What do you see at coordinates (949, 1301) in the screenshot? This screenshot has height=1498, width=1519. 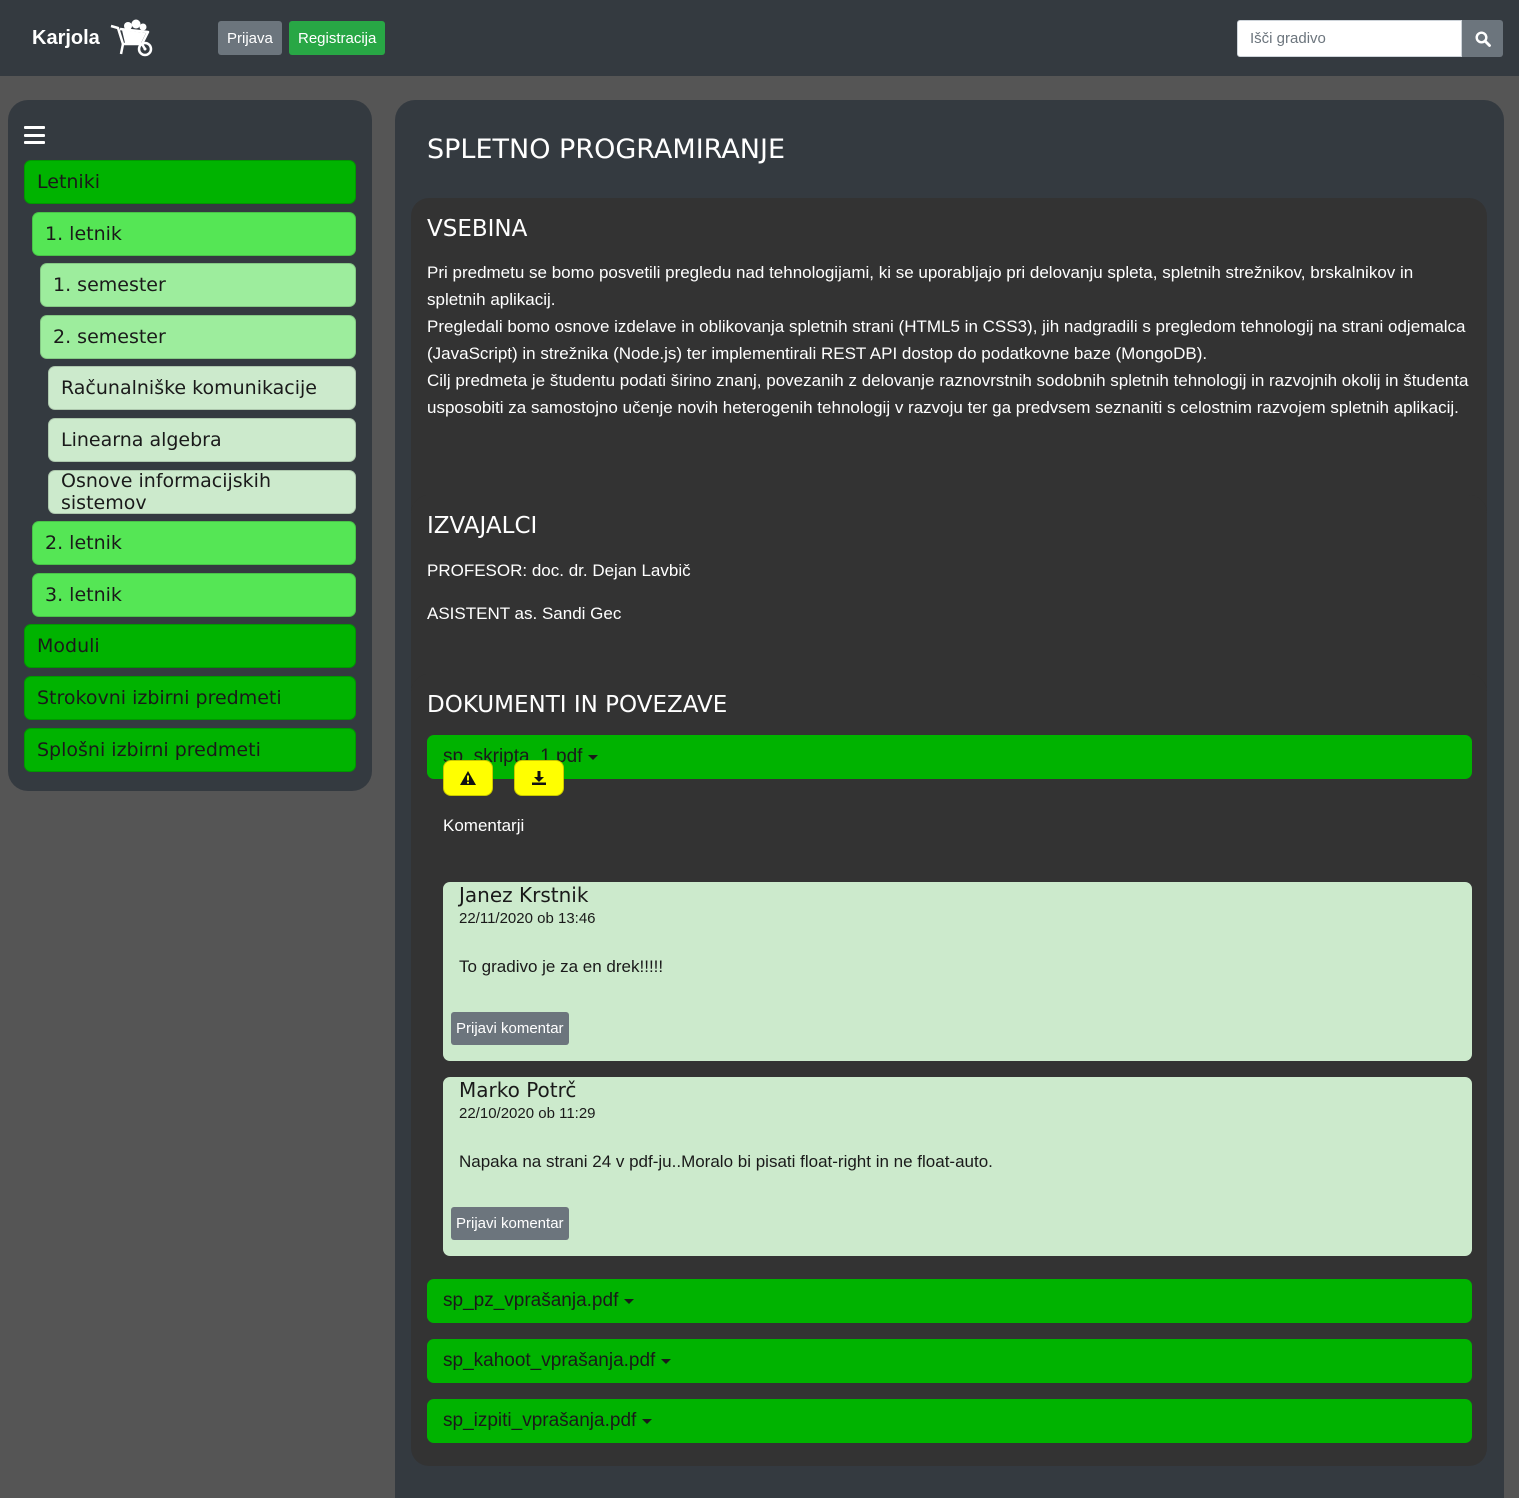 I see `document-dropdown: sp_pz_vprašanja.pdf` at bounding box center [949, 1301].